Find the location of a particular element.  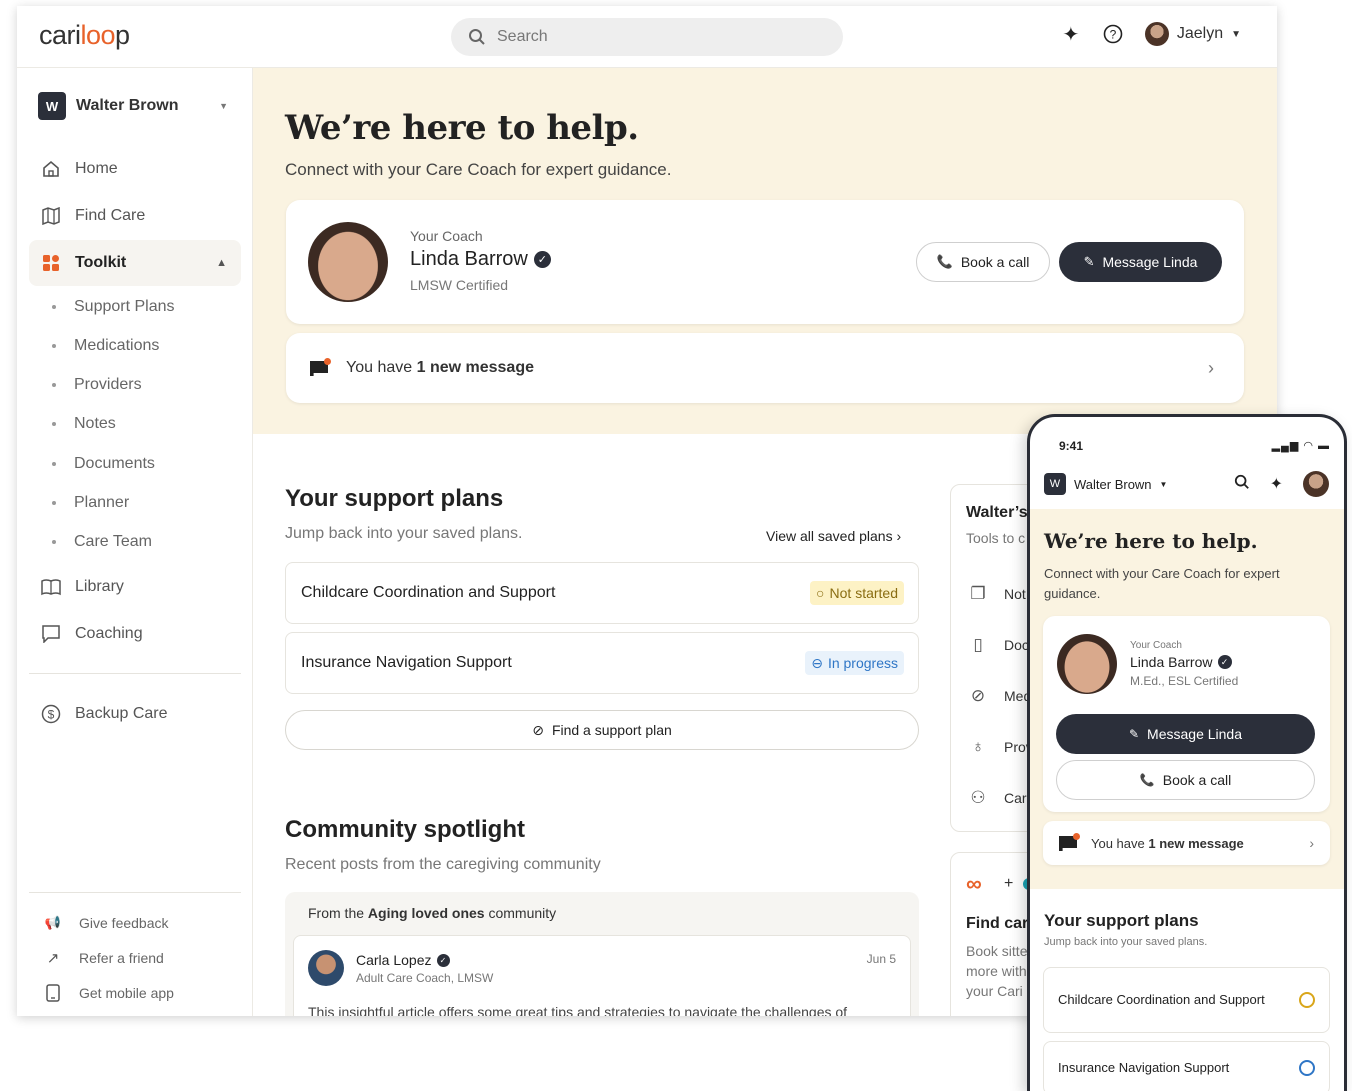

sidebar-subitem-providers: Providers is located at coordinates (97, 385).